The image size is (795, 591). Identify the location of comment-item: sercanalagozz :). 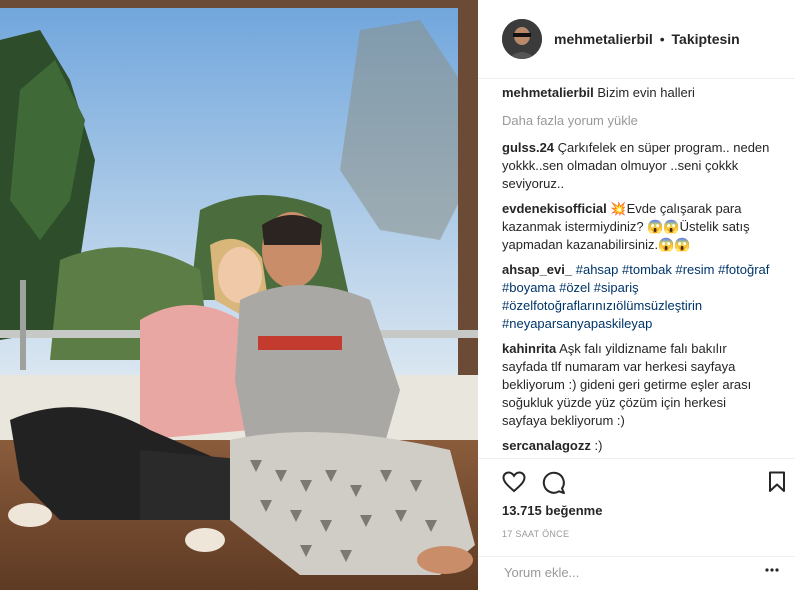
(637, 446).